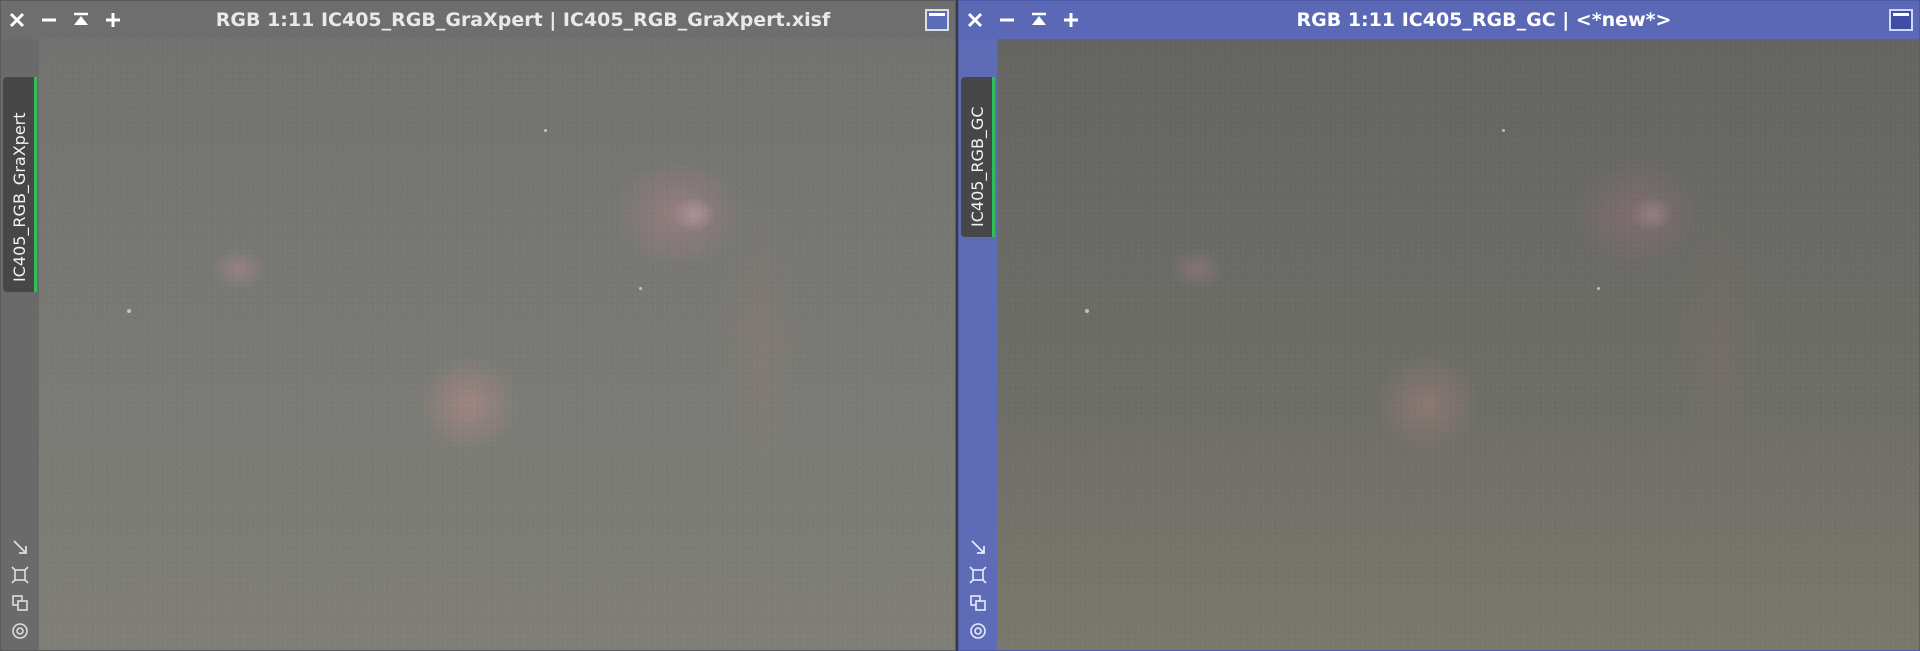  Describe the element at coordinates (19, 197) in the screenshot. I see `view-identifier-label: IC405_RGB_GraXpert` at that location.